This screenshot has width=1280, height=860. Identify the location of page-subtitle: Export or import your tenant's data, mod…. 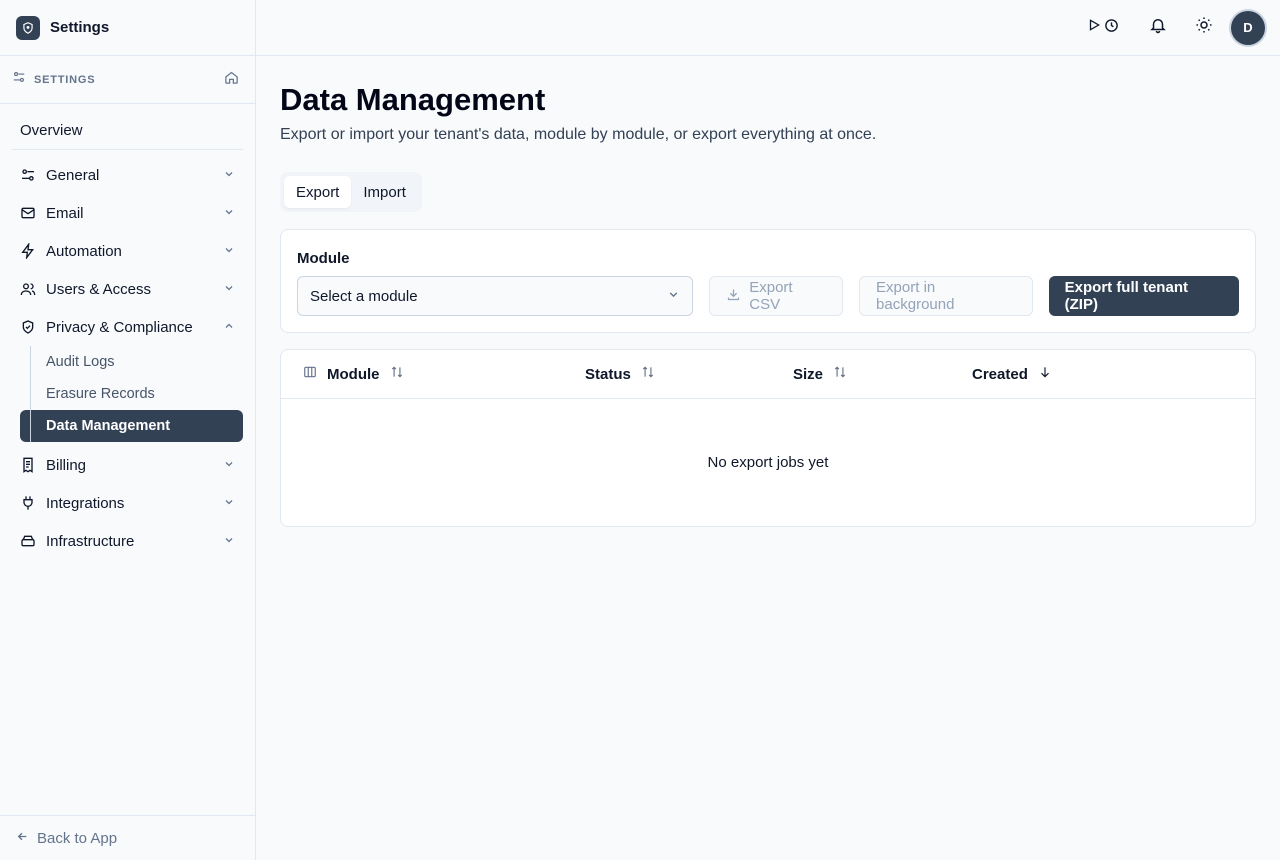
(578, 134).